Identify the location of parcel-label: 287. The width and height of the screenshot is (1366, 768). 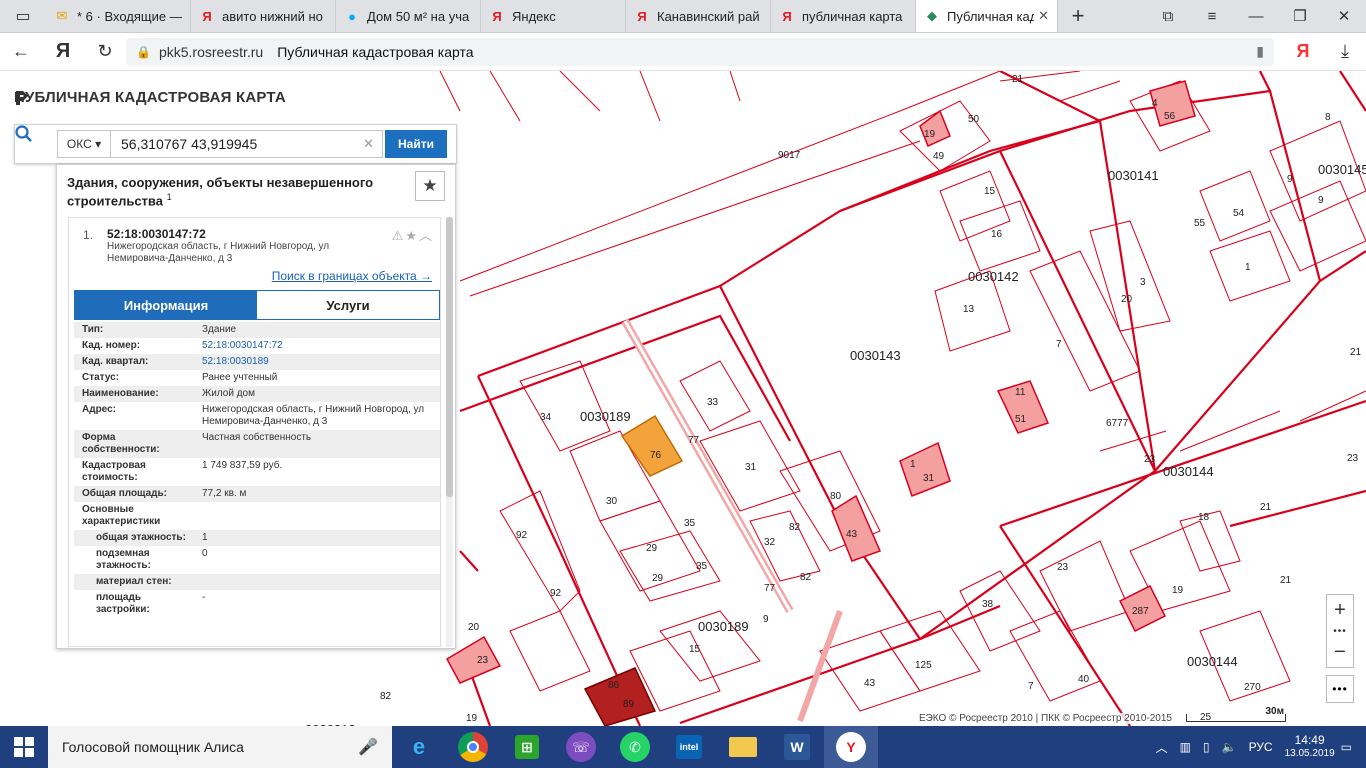
(1140, 611).